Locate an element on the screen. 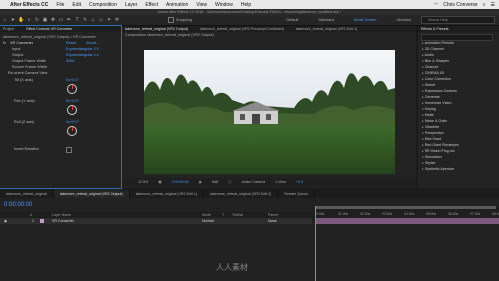 This screenshot has height=281, width=499. presets-title: Effects & Presets is located at coordinates (435, 29).